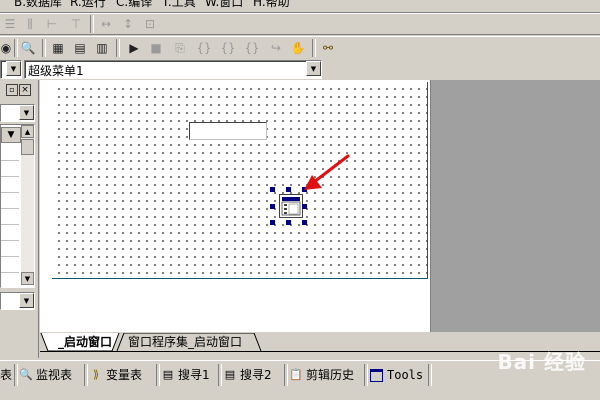  I want to click on layout-window-icon: ▦, so click(58, 48).